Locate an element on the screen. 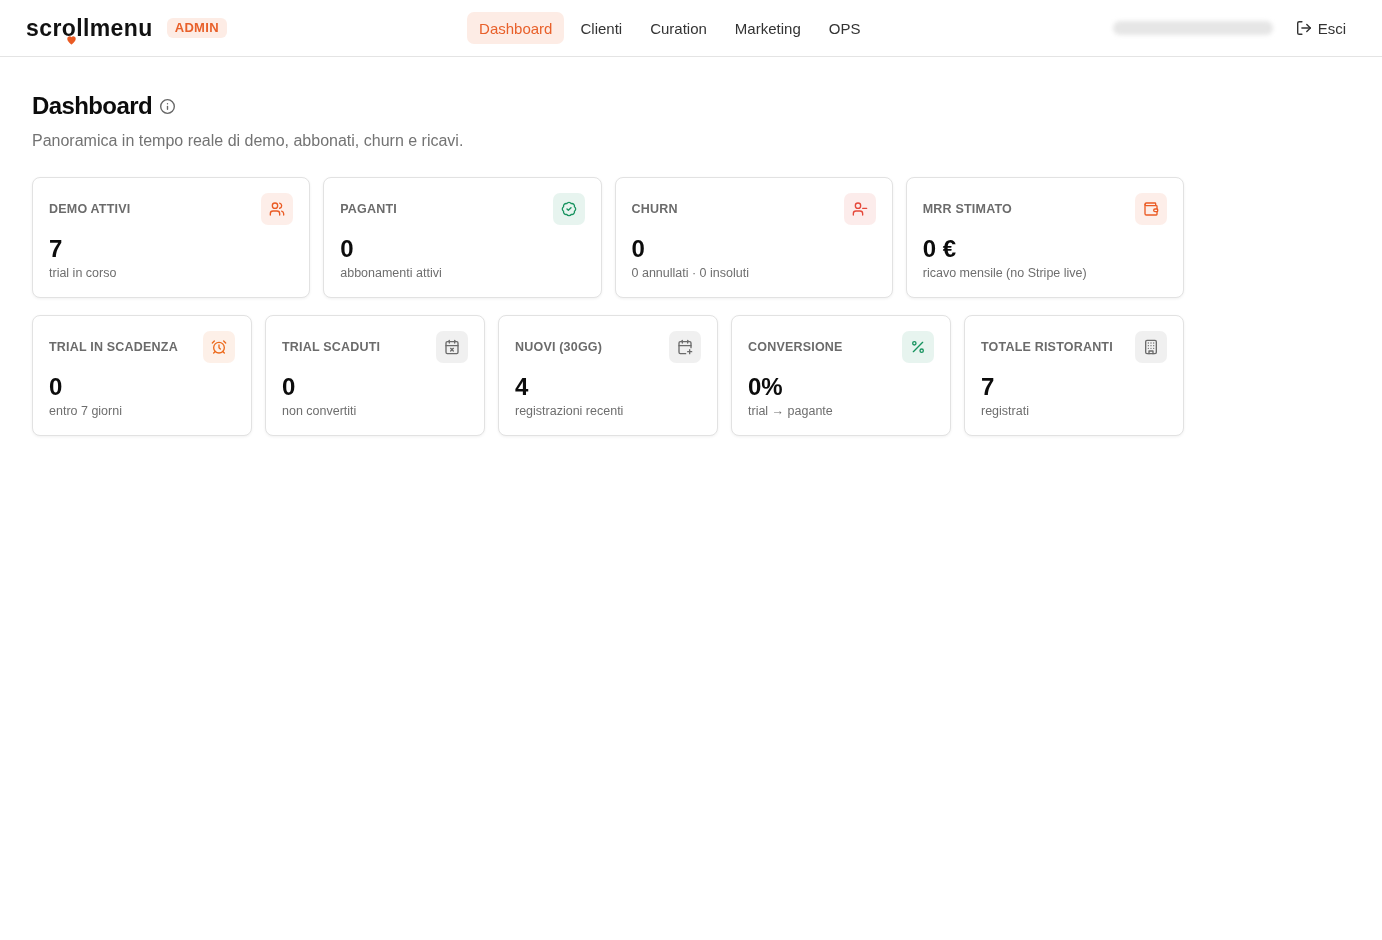 This screenshot has width=1382, height=940. stat-value: 4 is located at coordinates (522, 387).